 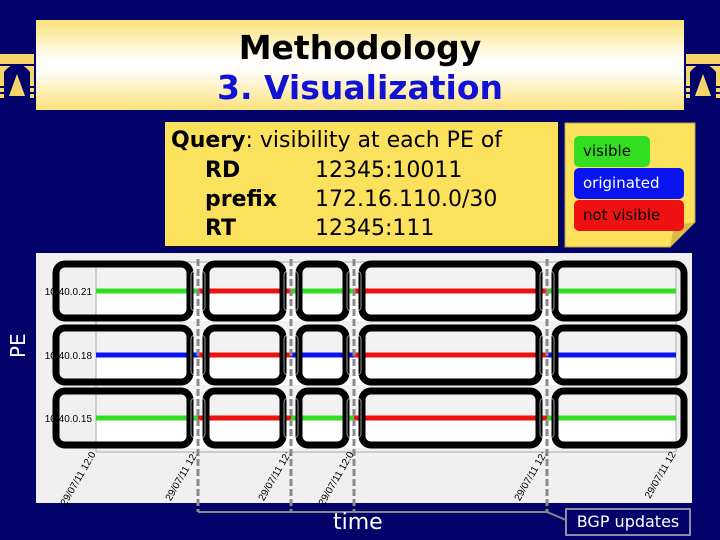 I want to click on bgp-updates-callout: BGP updates, so click(x=628, y=522).